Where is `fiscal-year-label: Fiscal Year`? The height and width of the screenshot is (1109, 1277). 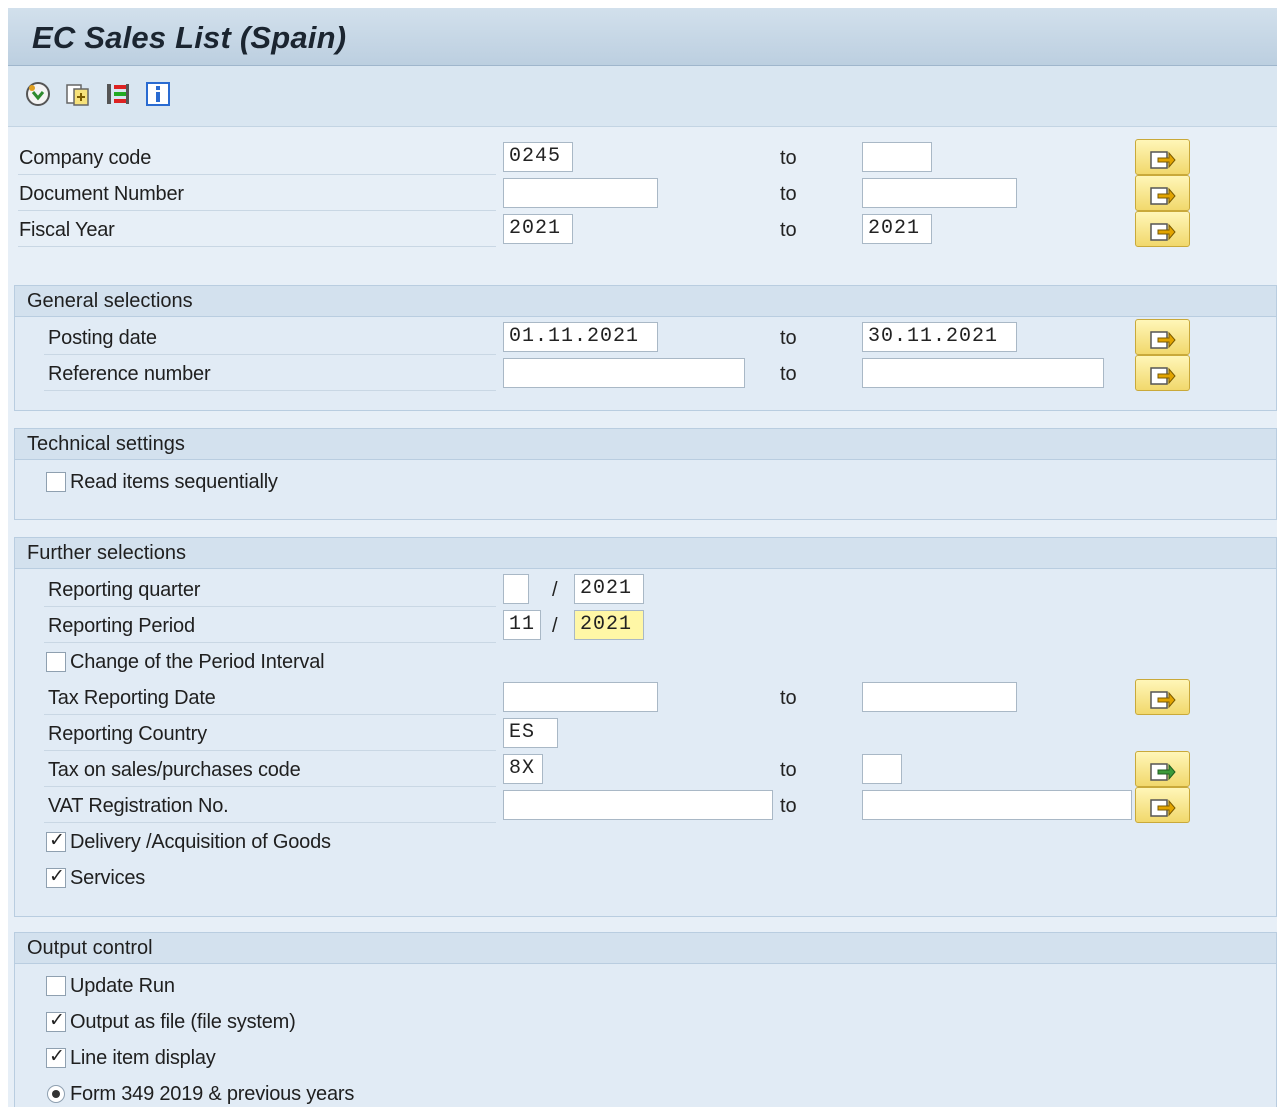 fiscal-year-label: Fiscal Year is located at coordinates (67, 230).